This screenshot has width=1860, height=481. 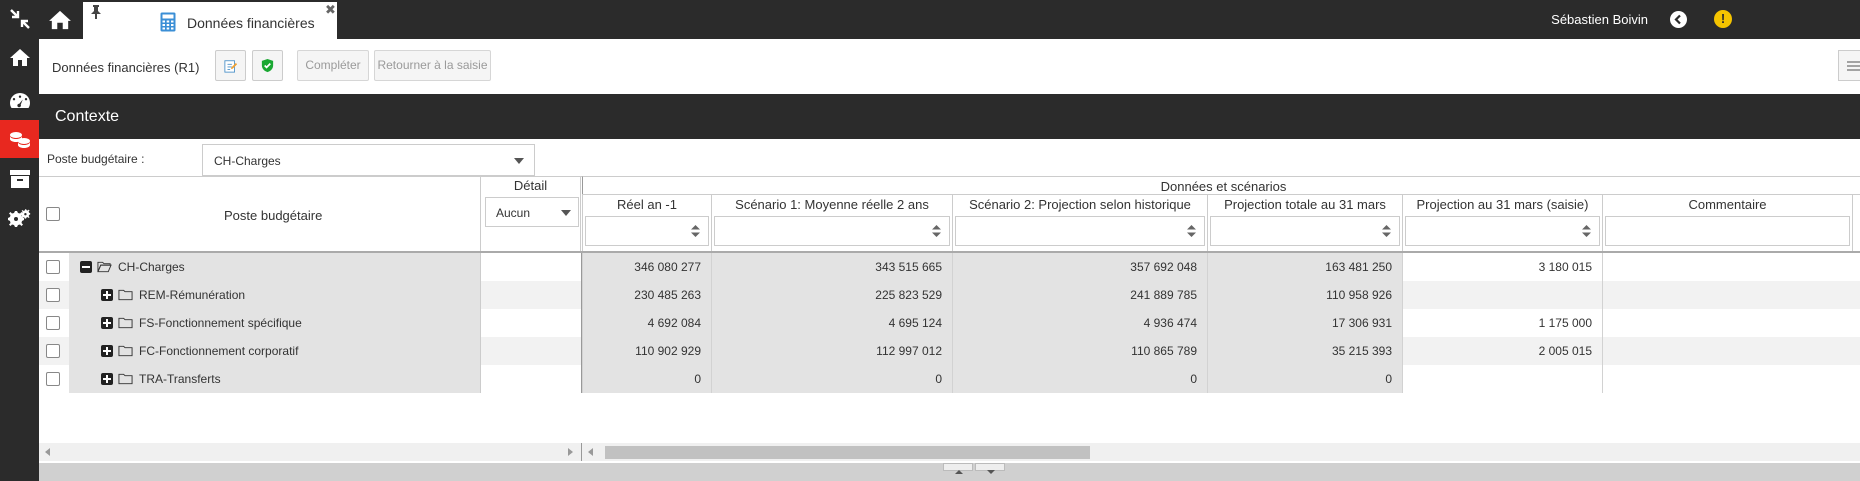 What do you see at coordinates (990, 468) in the screenshot?
I see `splitter-down-button` at bounding box center [990, 468].